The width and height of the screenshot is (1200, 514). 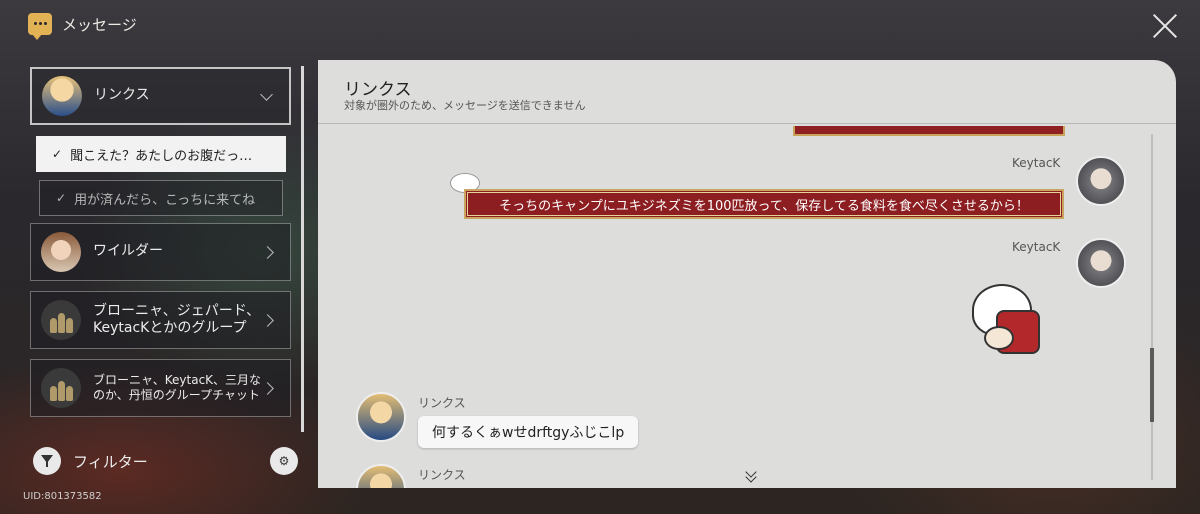 What do you see at coordinates (528, 432) in the screenshot?
I see `message-bubble: 何するくぁwせdrftgyふじこlp` at bounding box center [528, 432].